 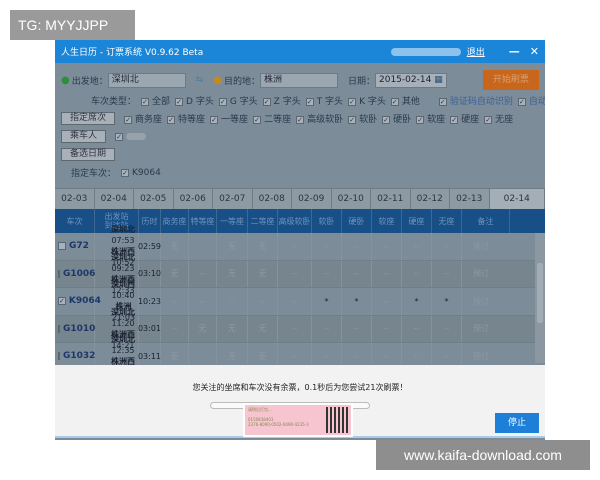 I want to click on tab-date: 02-09, so click(x=312, y=199).